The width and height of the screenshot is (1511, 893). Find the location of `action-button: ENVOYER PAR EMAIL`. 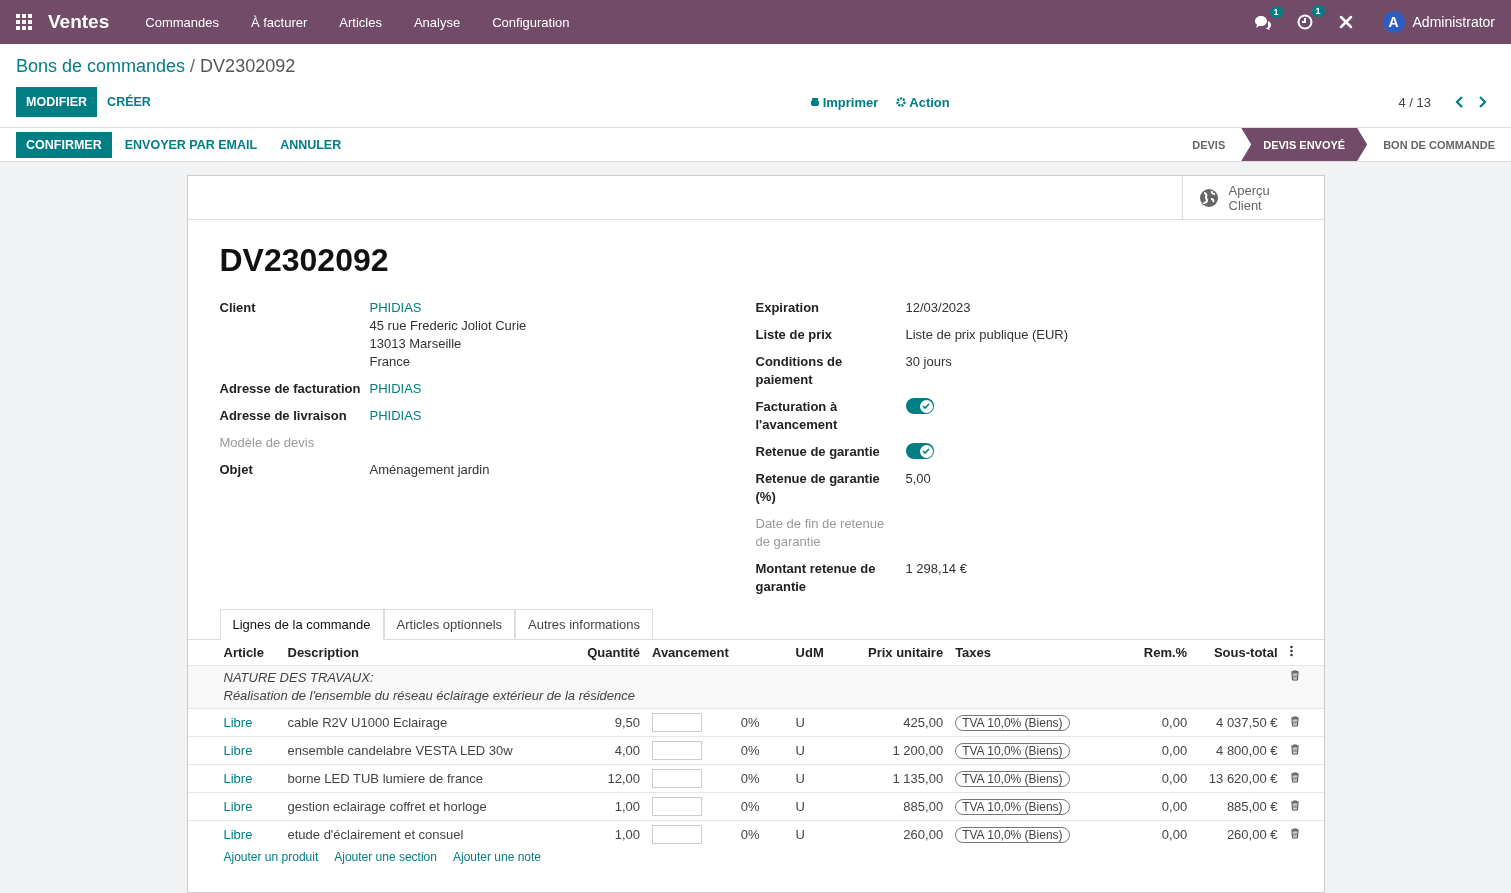

action-button: ENVOYER PAR EMAIL is located at coordinates (191, 144).